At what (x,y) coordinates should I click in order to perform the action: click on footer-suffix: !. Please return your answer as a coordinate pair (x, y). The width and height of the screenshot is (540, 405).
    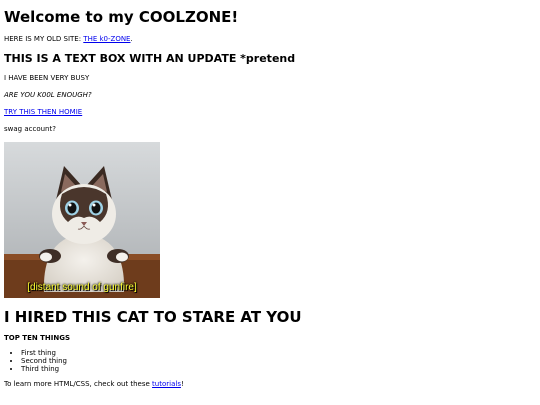
    Looking at the image, I should click on (182, 384).